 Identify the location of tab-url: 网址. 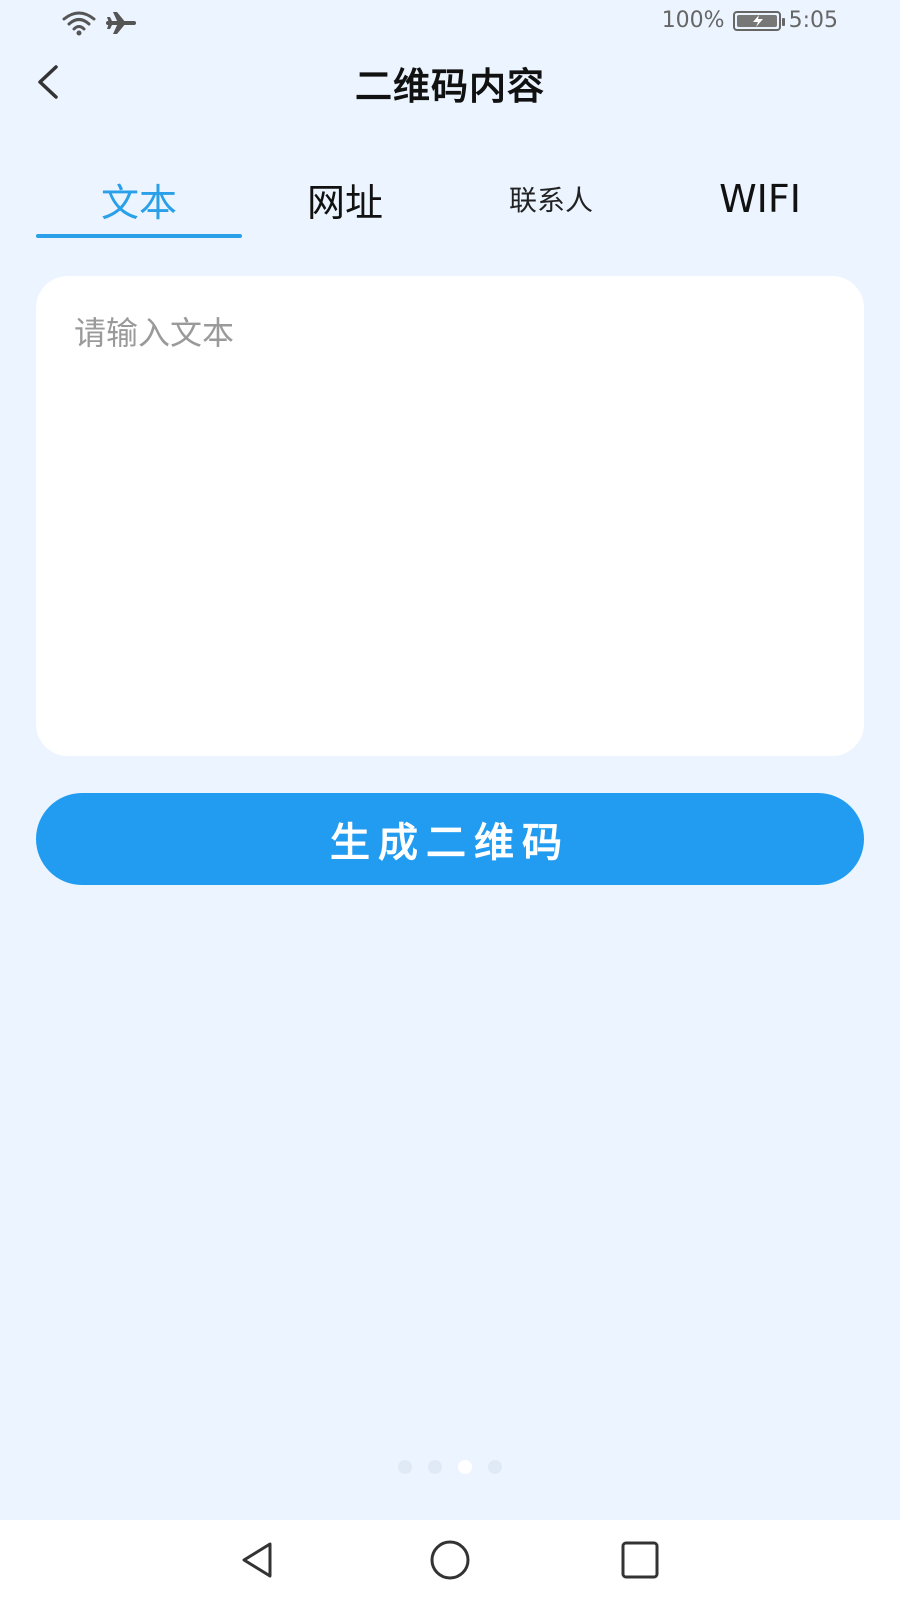
(345, 199).